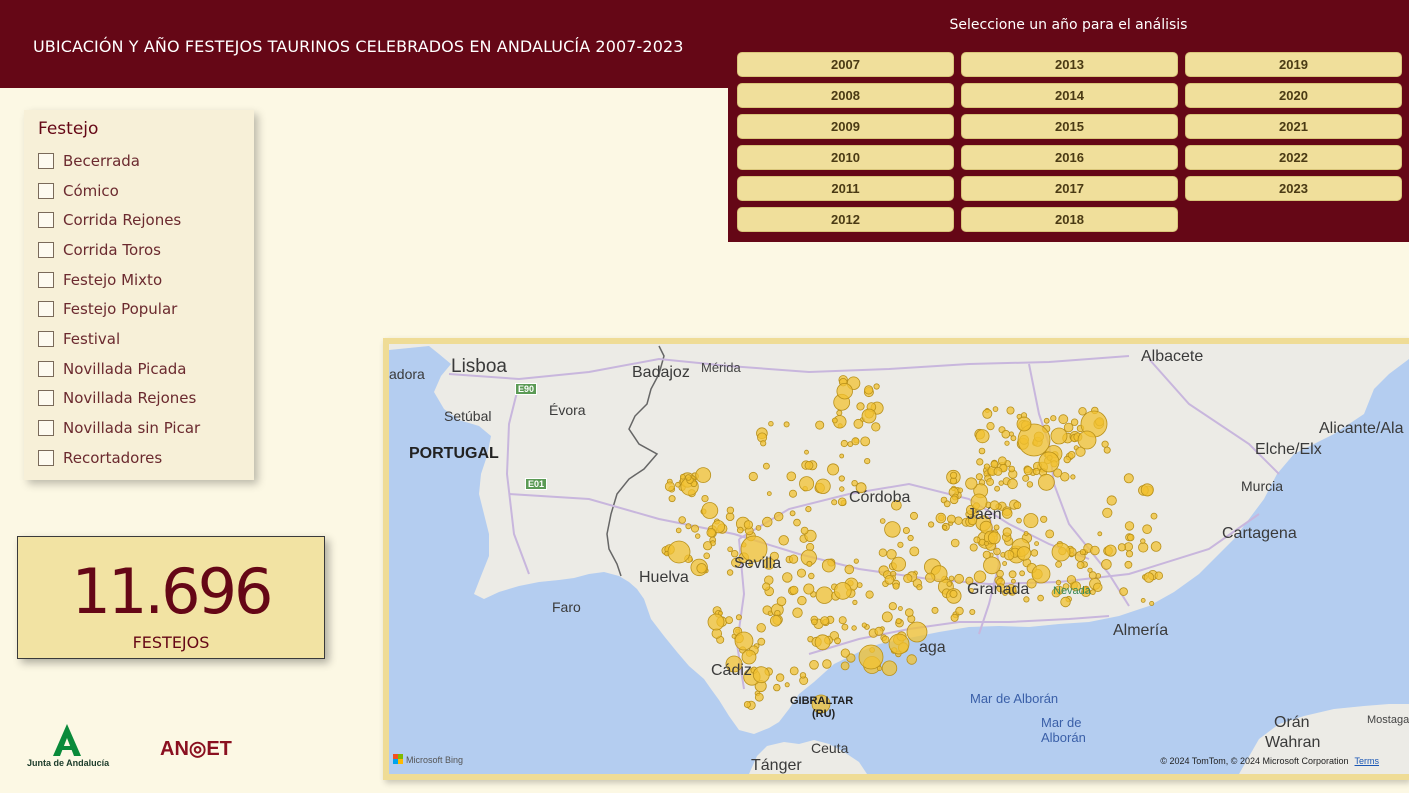 This screenshot has height=793, width=1409. What do you see at coordinates (845, 219) in the screenshot?
I see `year-button-2012: 2012` at bounding box center [845, 219].